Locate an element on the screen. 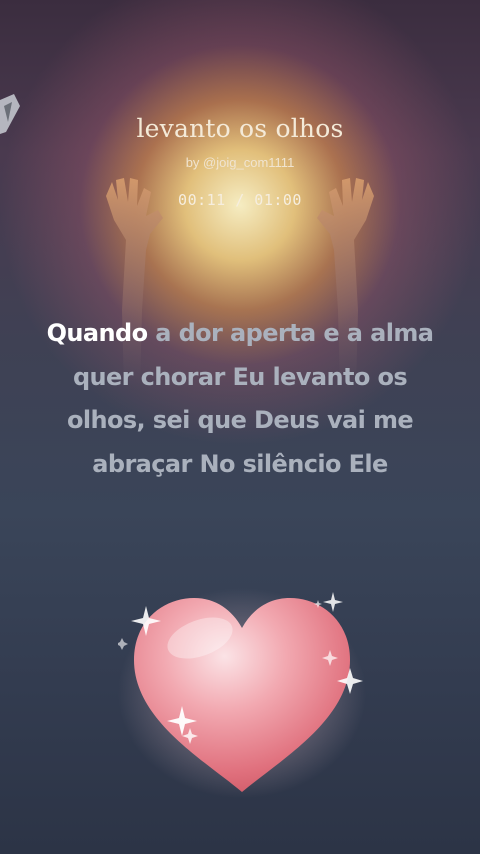  song-title: levanto os olhos is located at coordinates (240, 128).